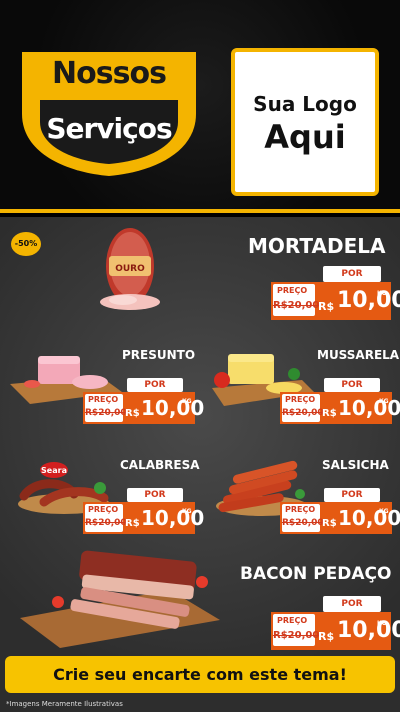 The image size is (400, 712). I want to click on mortadela-image: OURO, so click(130, 269).